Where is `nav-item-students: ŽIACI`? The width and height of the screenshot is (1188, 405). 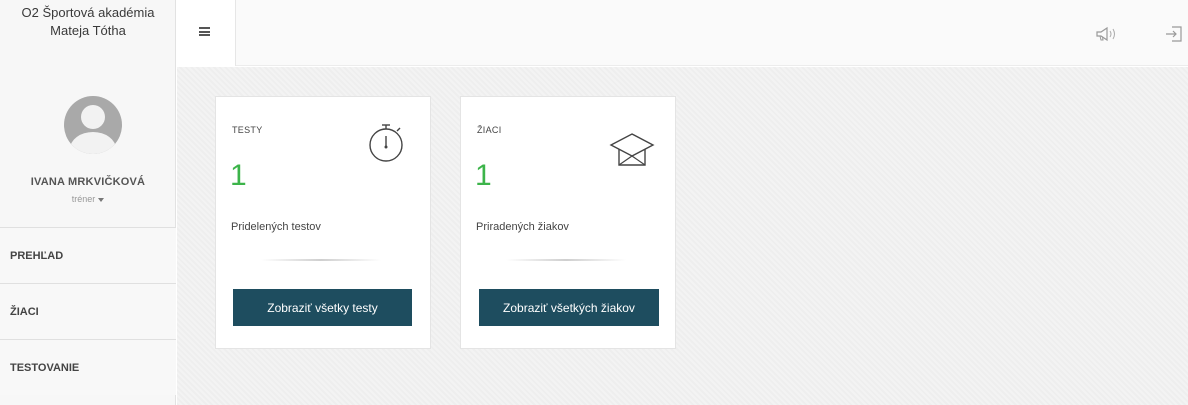
nav-item-students: ŽIACI is located at coordinates (88, 311).